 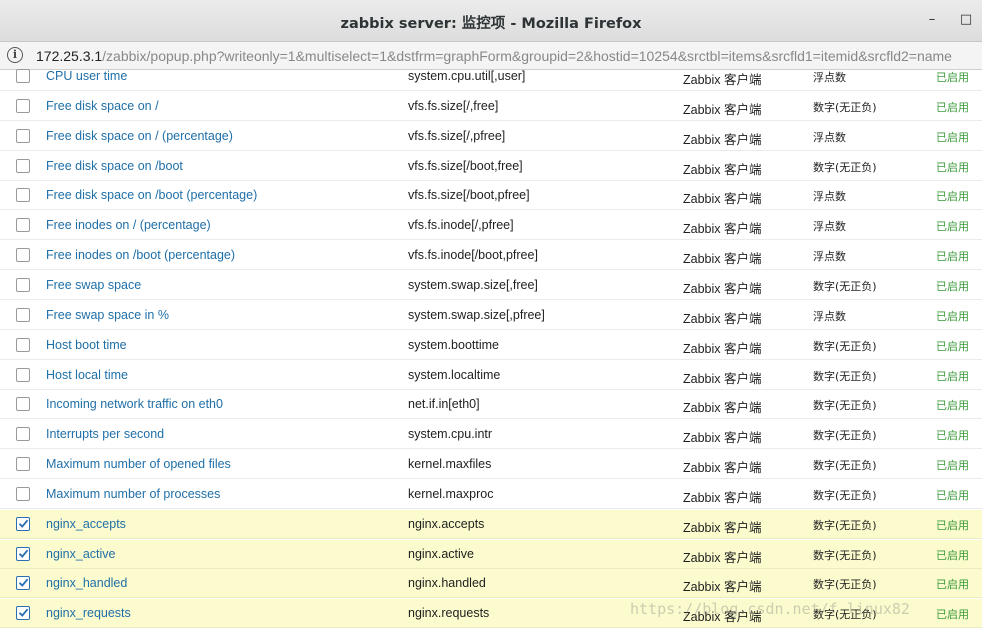 What do you see at coordinates (449, 613) in the screenshot?
I see `item-key: nginx.requests` at bounding box center [449, 613].